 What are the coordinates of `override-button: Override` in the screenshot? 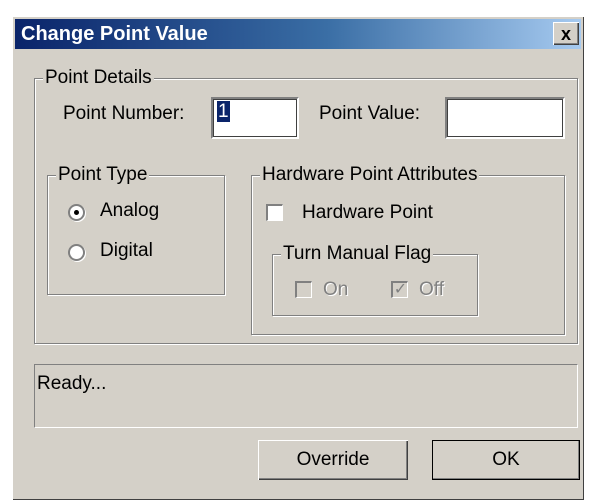 It's located at (333, 460).